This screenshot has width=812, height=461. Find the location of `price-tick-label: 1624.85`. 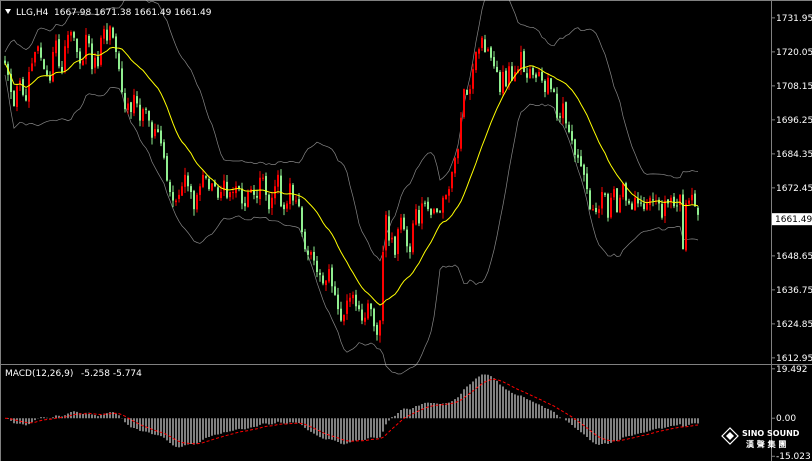

price-tick-label: 1624.85 is located at coordinates (794, 325).